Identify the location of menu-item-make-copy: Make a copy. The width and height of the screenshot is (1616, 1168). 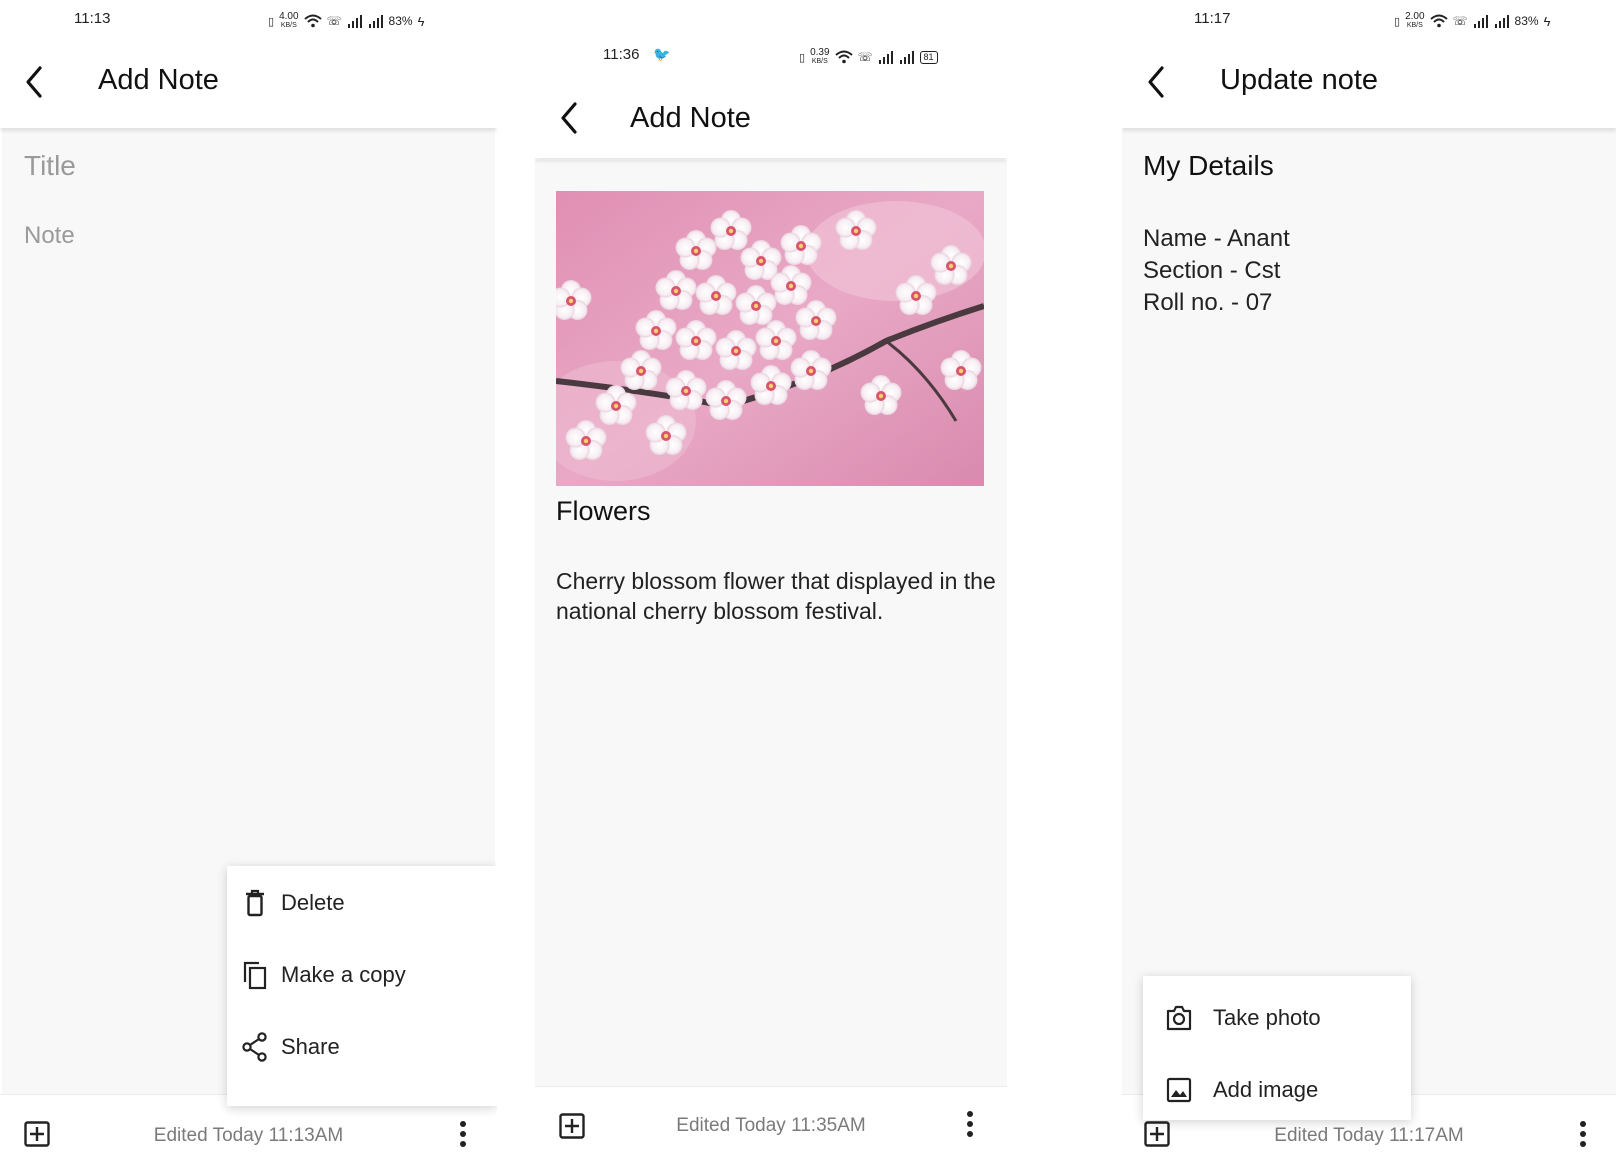
(362, 975).